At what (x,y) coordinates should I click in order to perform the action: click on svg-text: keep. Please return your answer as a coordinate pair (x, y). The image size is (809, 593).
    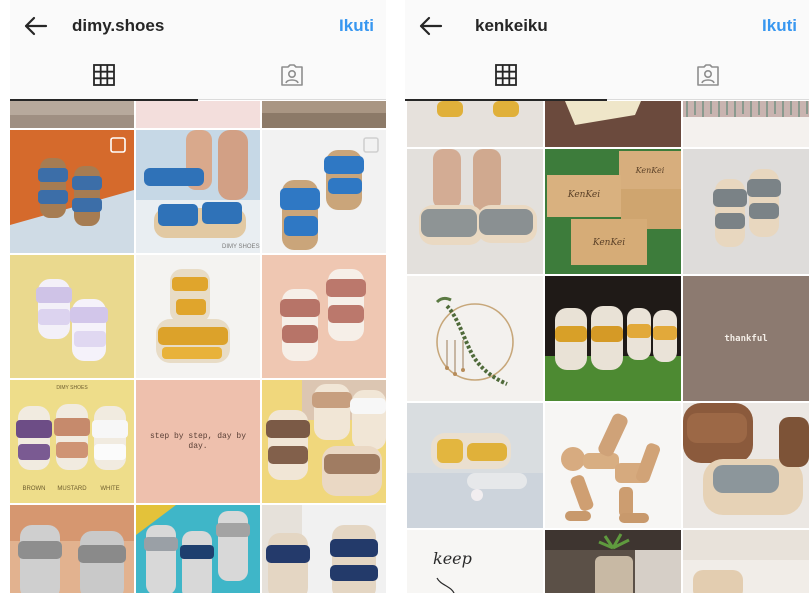
    Looking at the image, I should click on (452, 558).